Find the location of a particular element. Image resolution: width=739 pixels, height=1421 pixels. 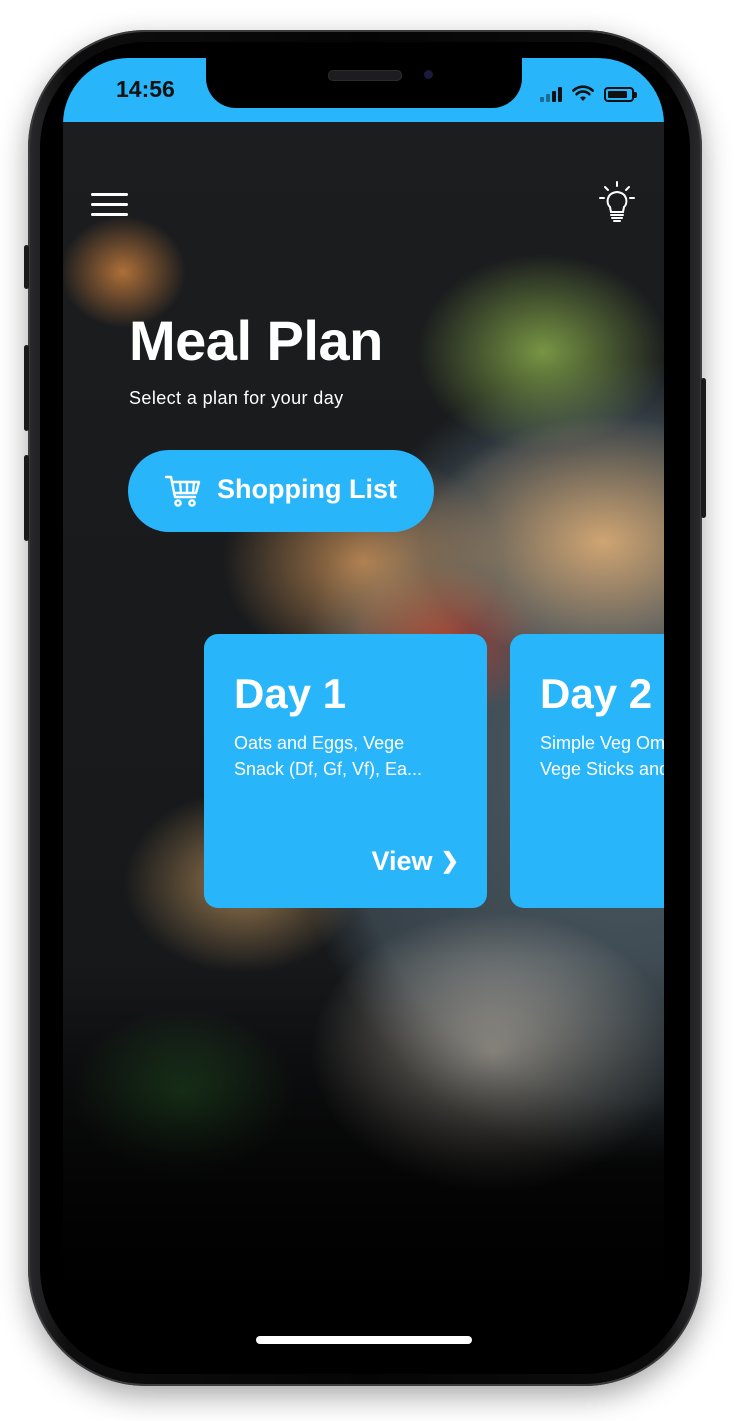

day-card-description-line: Oats and Eggs, Vege is located at coordinates (319, 743).